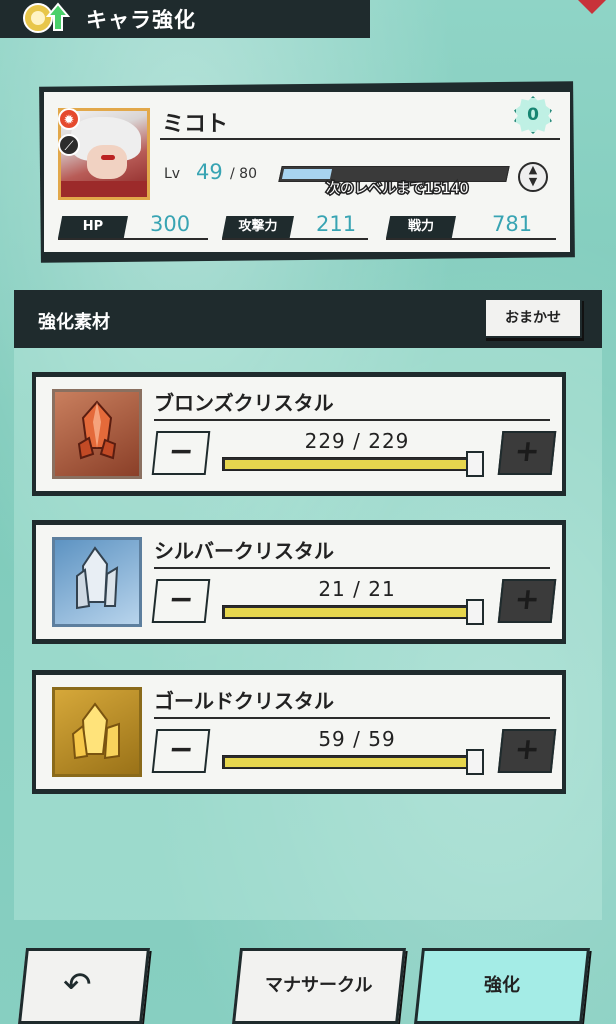 The width and height of the screenshot is (616, 1024). Describe the element at coordinates (69, 145) in the screenshot. I see `sword-weapon-icon: ⟋` at that location.